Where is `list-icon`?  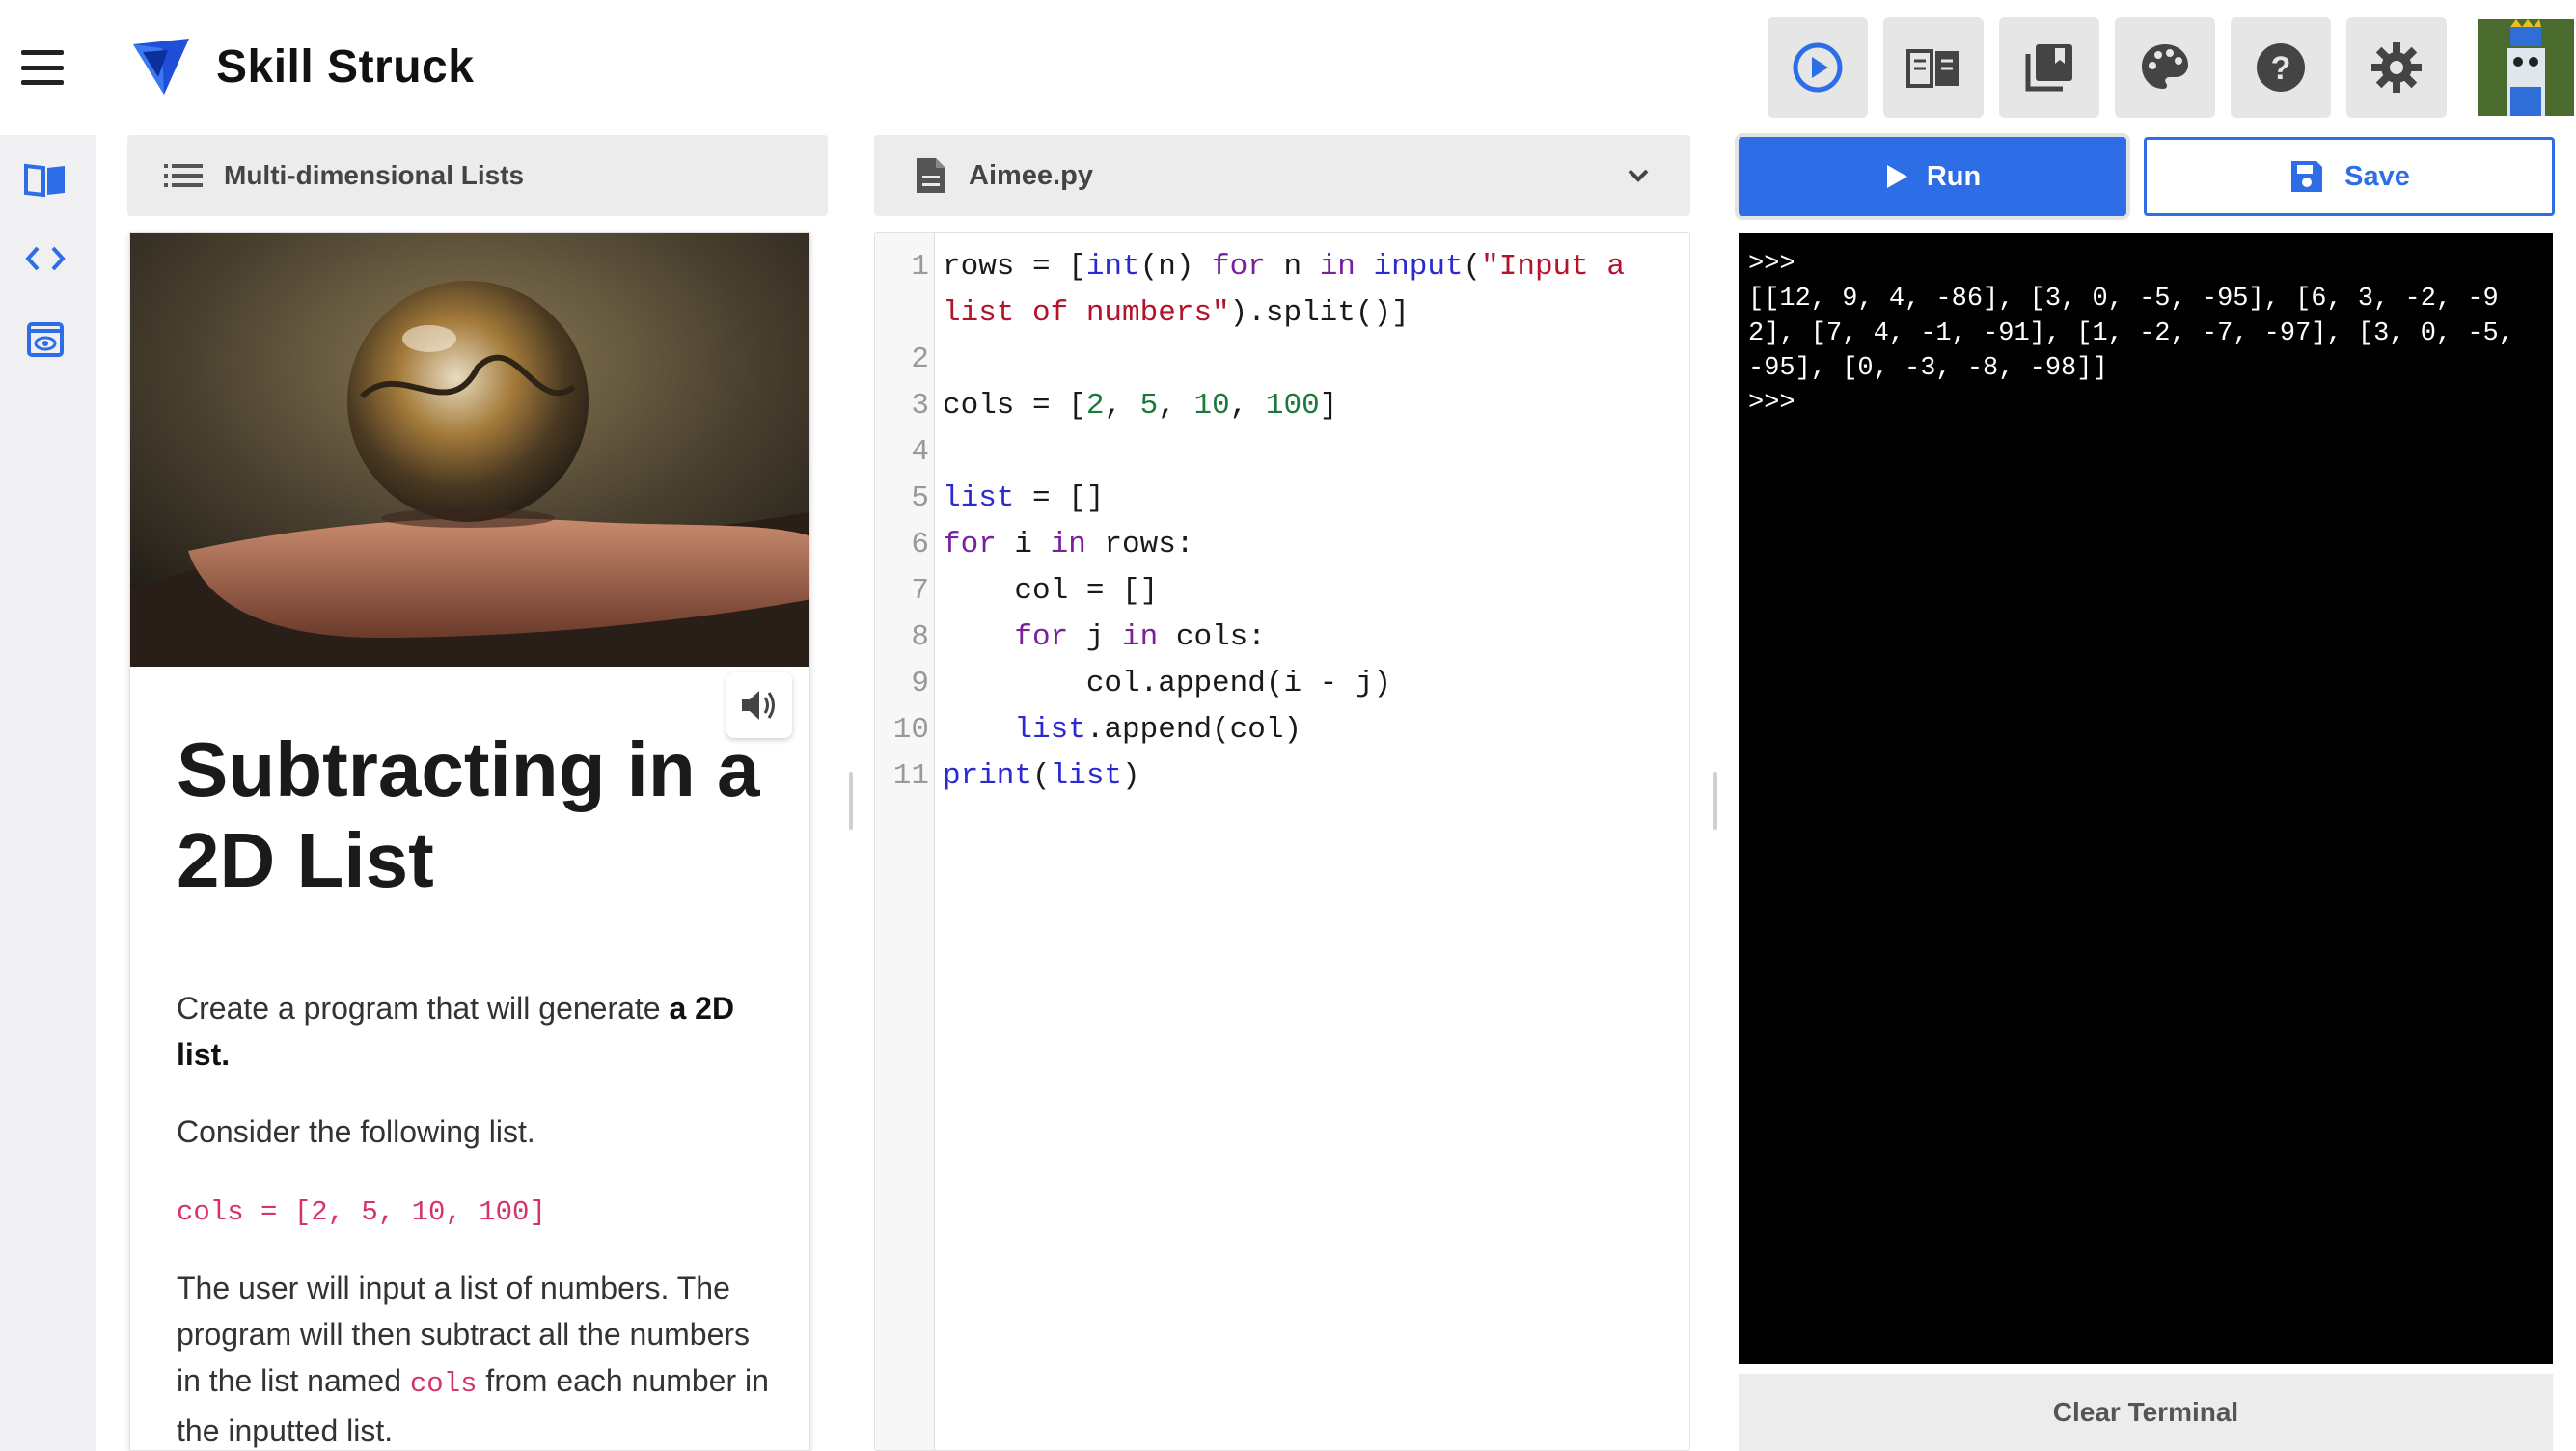
list-icon is located at coordinates (184, 176).